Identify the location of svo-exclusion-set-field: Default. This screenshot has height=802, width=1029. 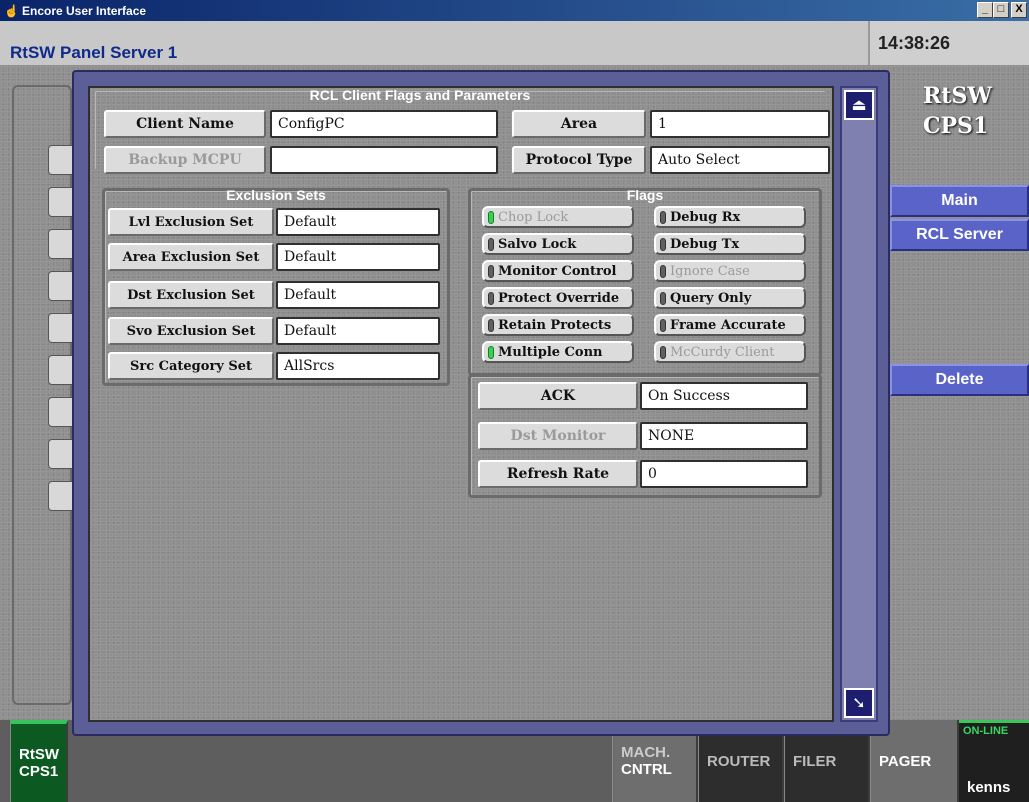
(358, 331).